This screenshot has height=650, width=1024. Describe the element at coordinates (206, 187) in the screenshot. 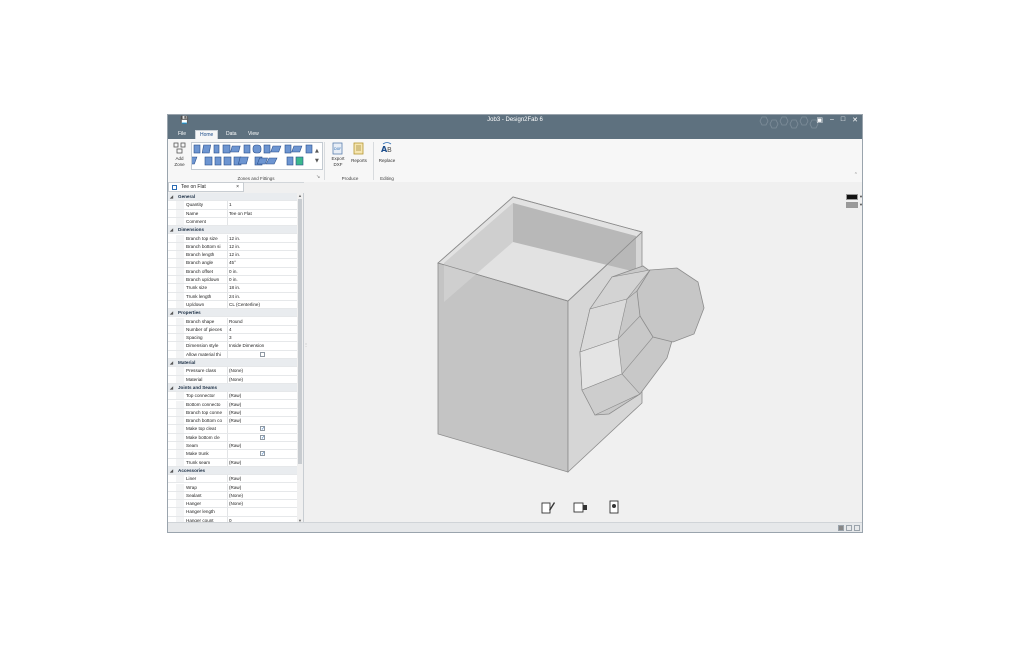

I see `document-tab: Tee on Flat ×` at that location.